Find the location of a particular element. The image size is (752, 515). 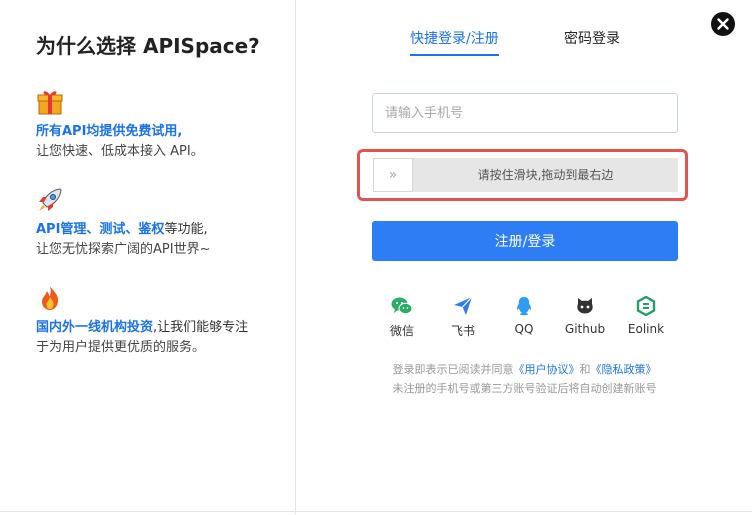

feature-highlight: 所有API均提供免费试用, is located at coordinates (109, 131).